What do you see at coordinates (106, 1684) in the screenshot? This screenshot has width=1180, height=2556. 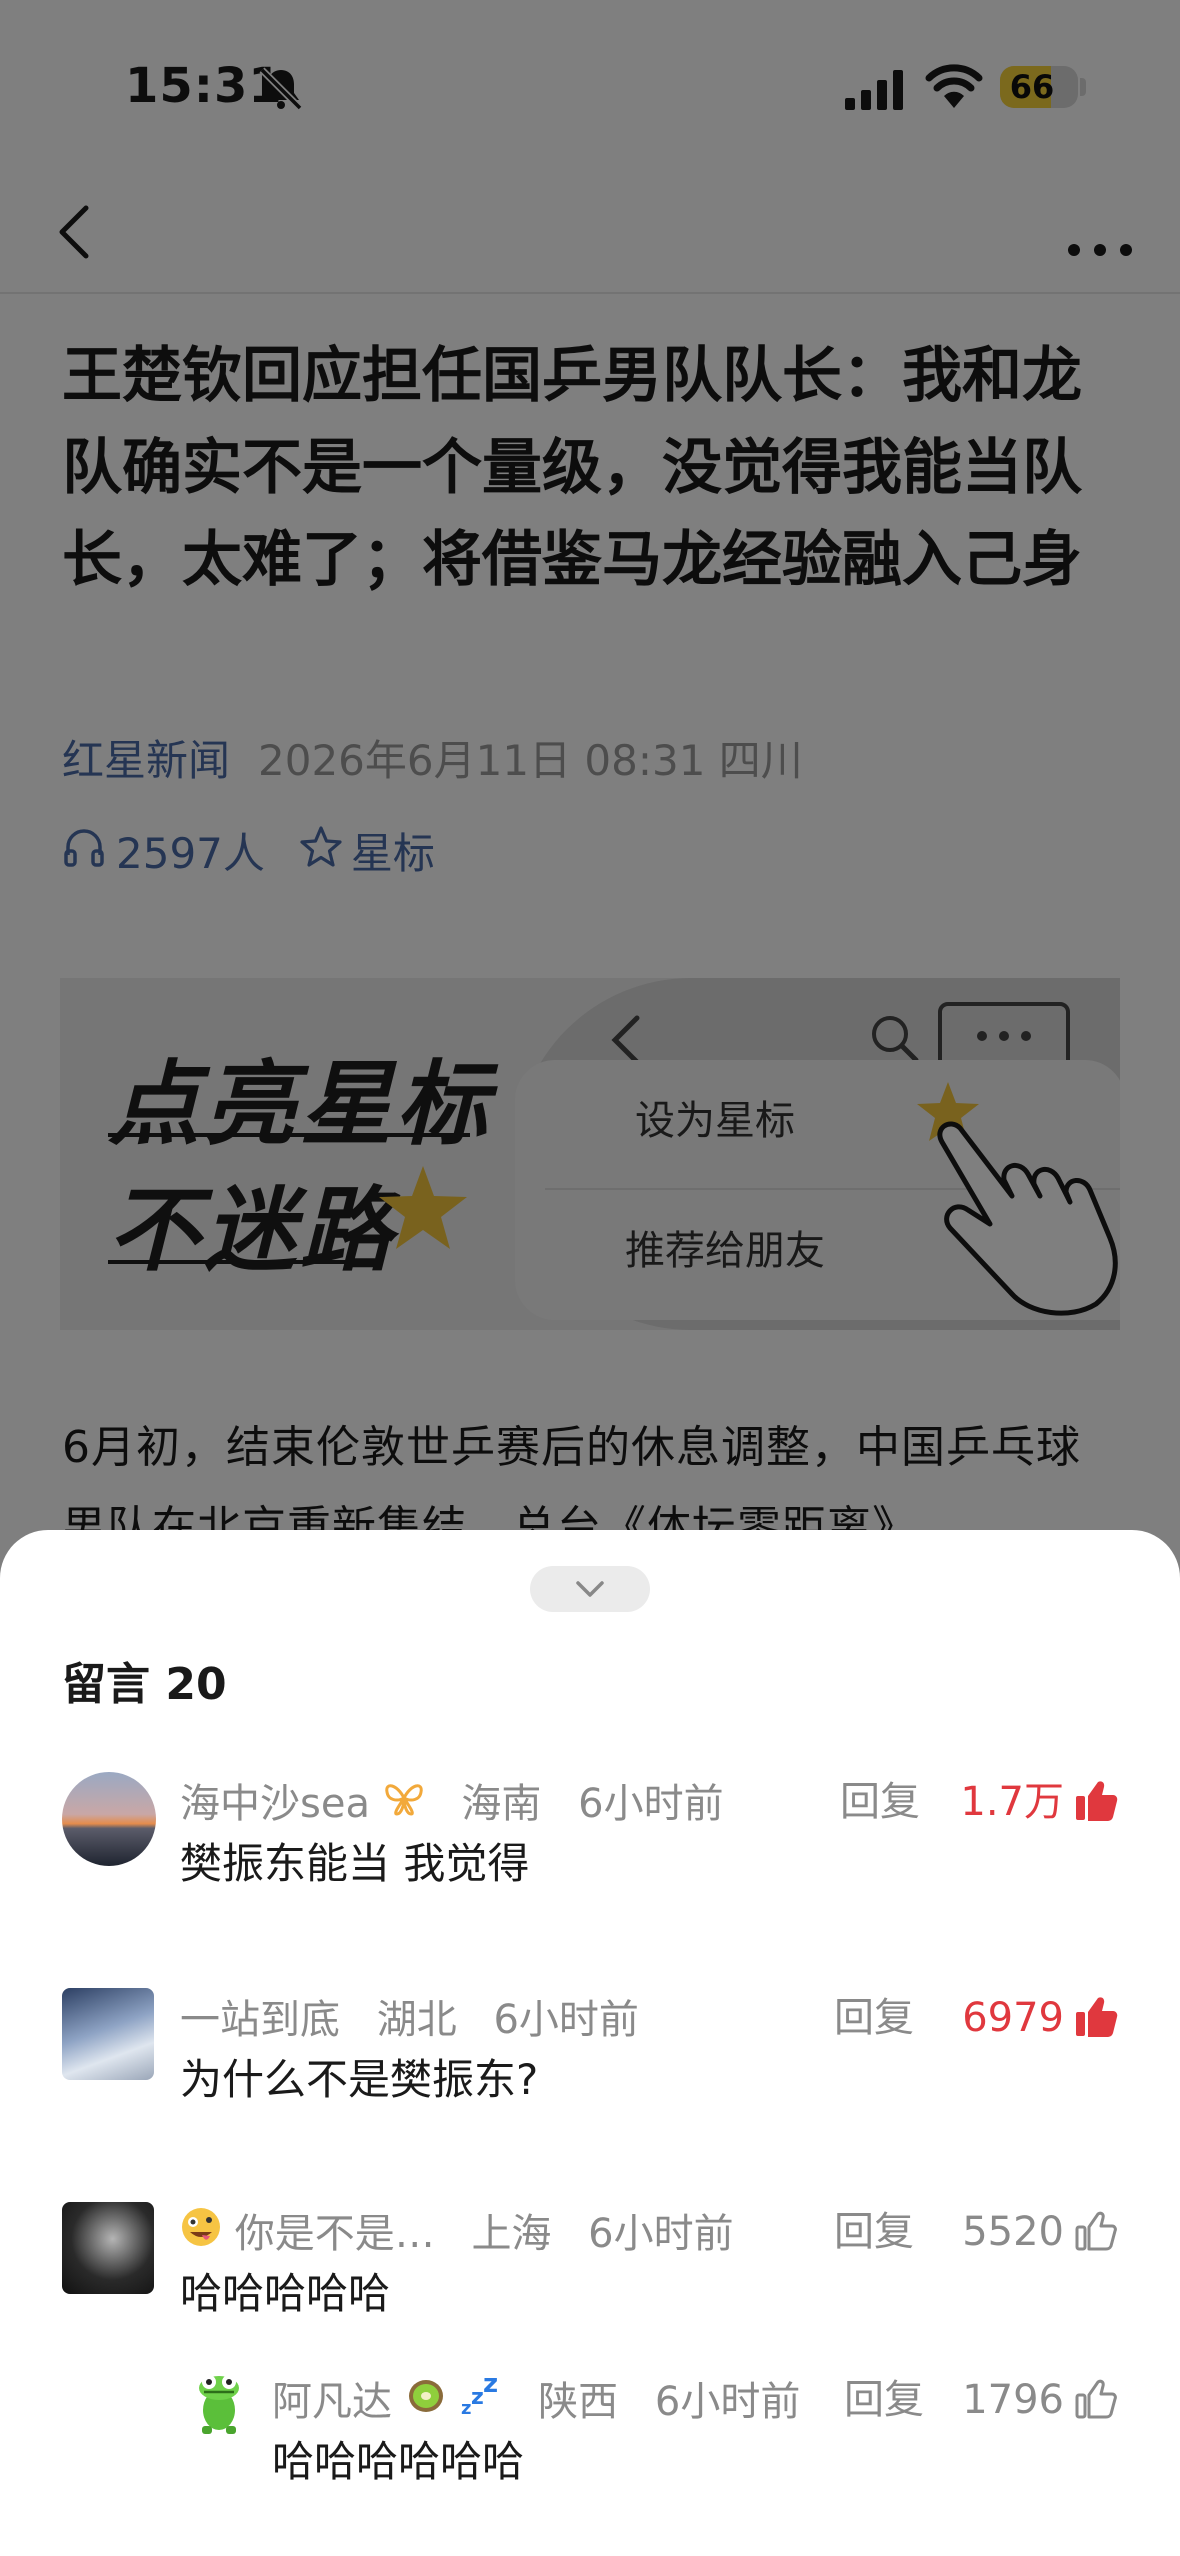 I see `comments-title-label: 留言` at bounding box center [106, 1684].